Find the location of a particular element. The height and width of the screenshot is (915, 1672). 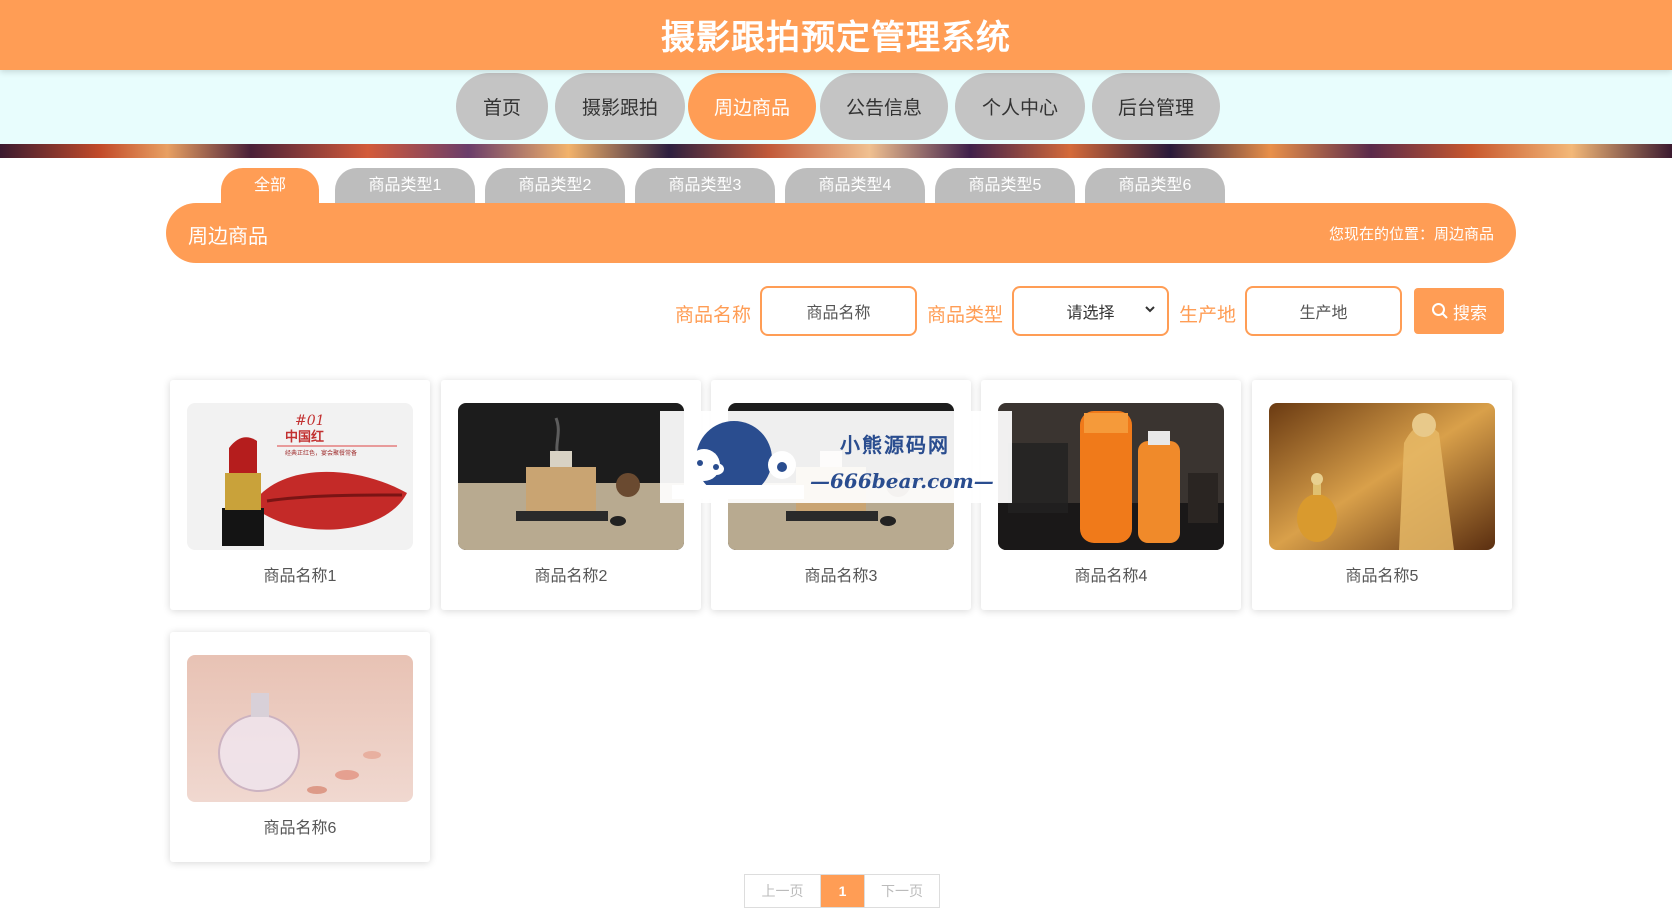

app-title: 摄影跟拍预定管理系统 is located at coordinates (836, 38).